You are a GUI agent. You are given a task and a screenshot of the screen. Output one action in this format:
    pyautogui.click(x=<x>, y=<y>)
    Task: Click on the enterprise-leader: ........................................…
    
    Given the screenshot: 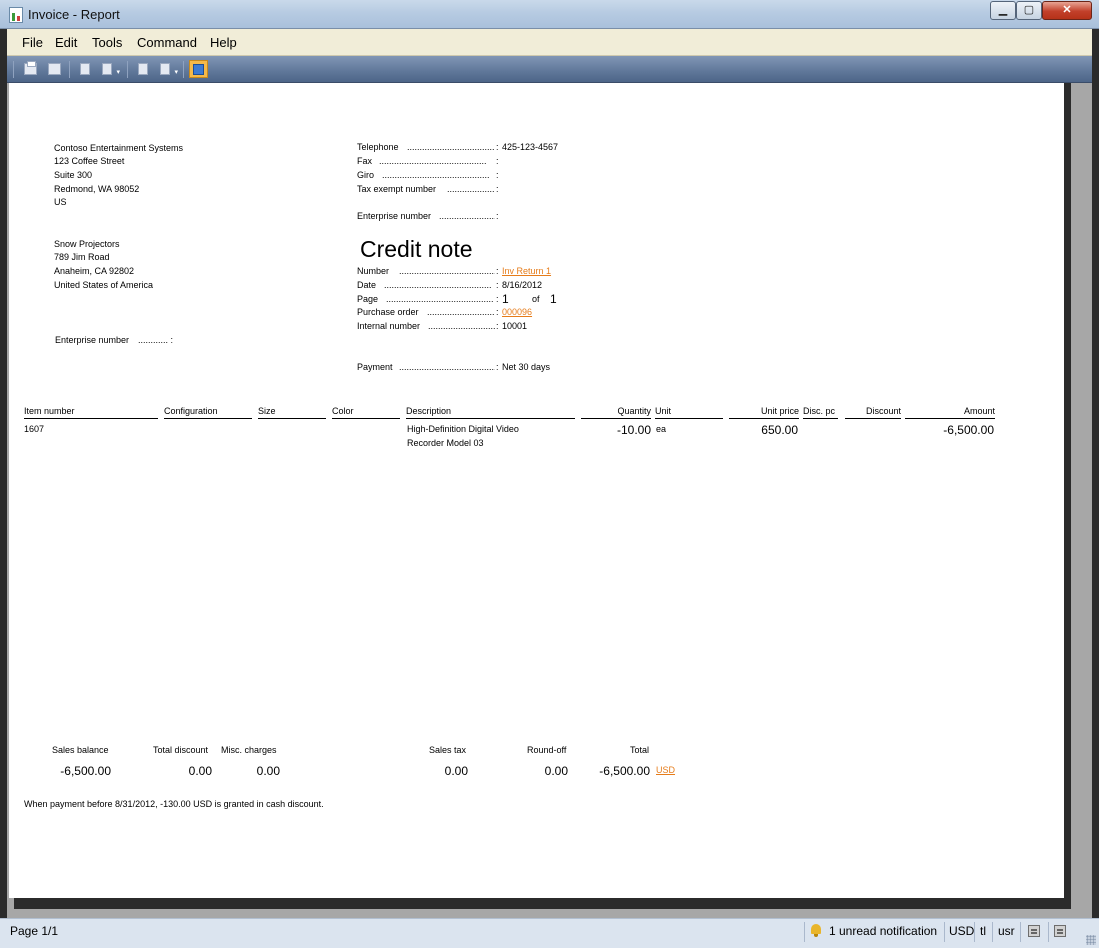 What is the action you would take?
    pyautogui.click(x=467, y=216)
    